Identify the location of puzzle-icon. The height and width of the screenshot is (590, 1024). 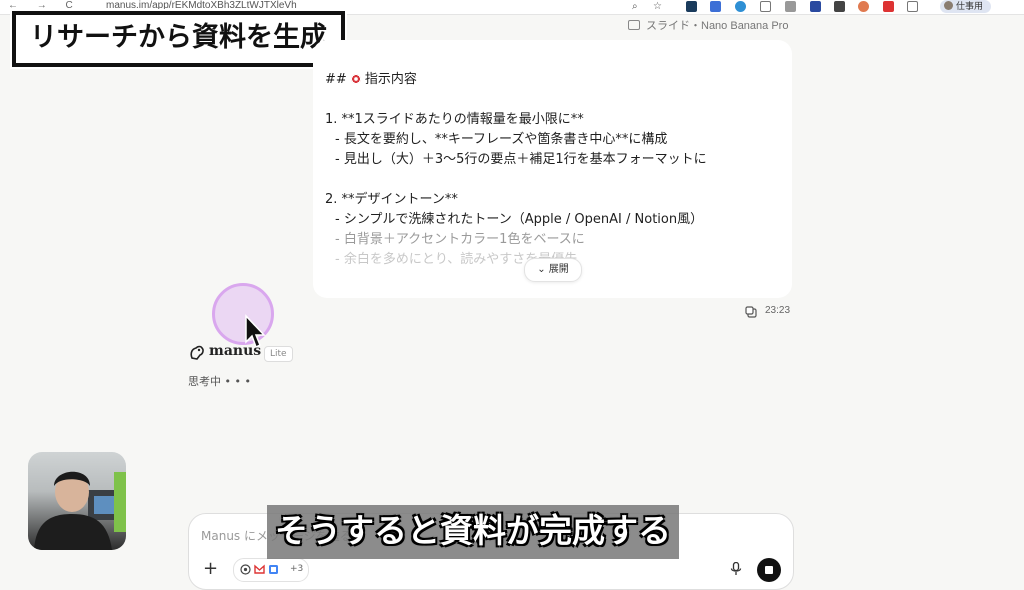
(912, 6).